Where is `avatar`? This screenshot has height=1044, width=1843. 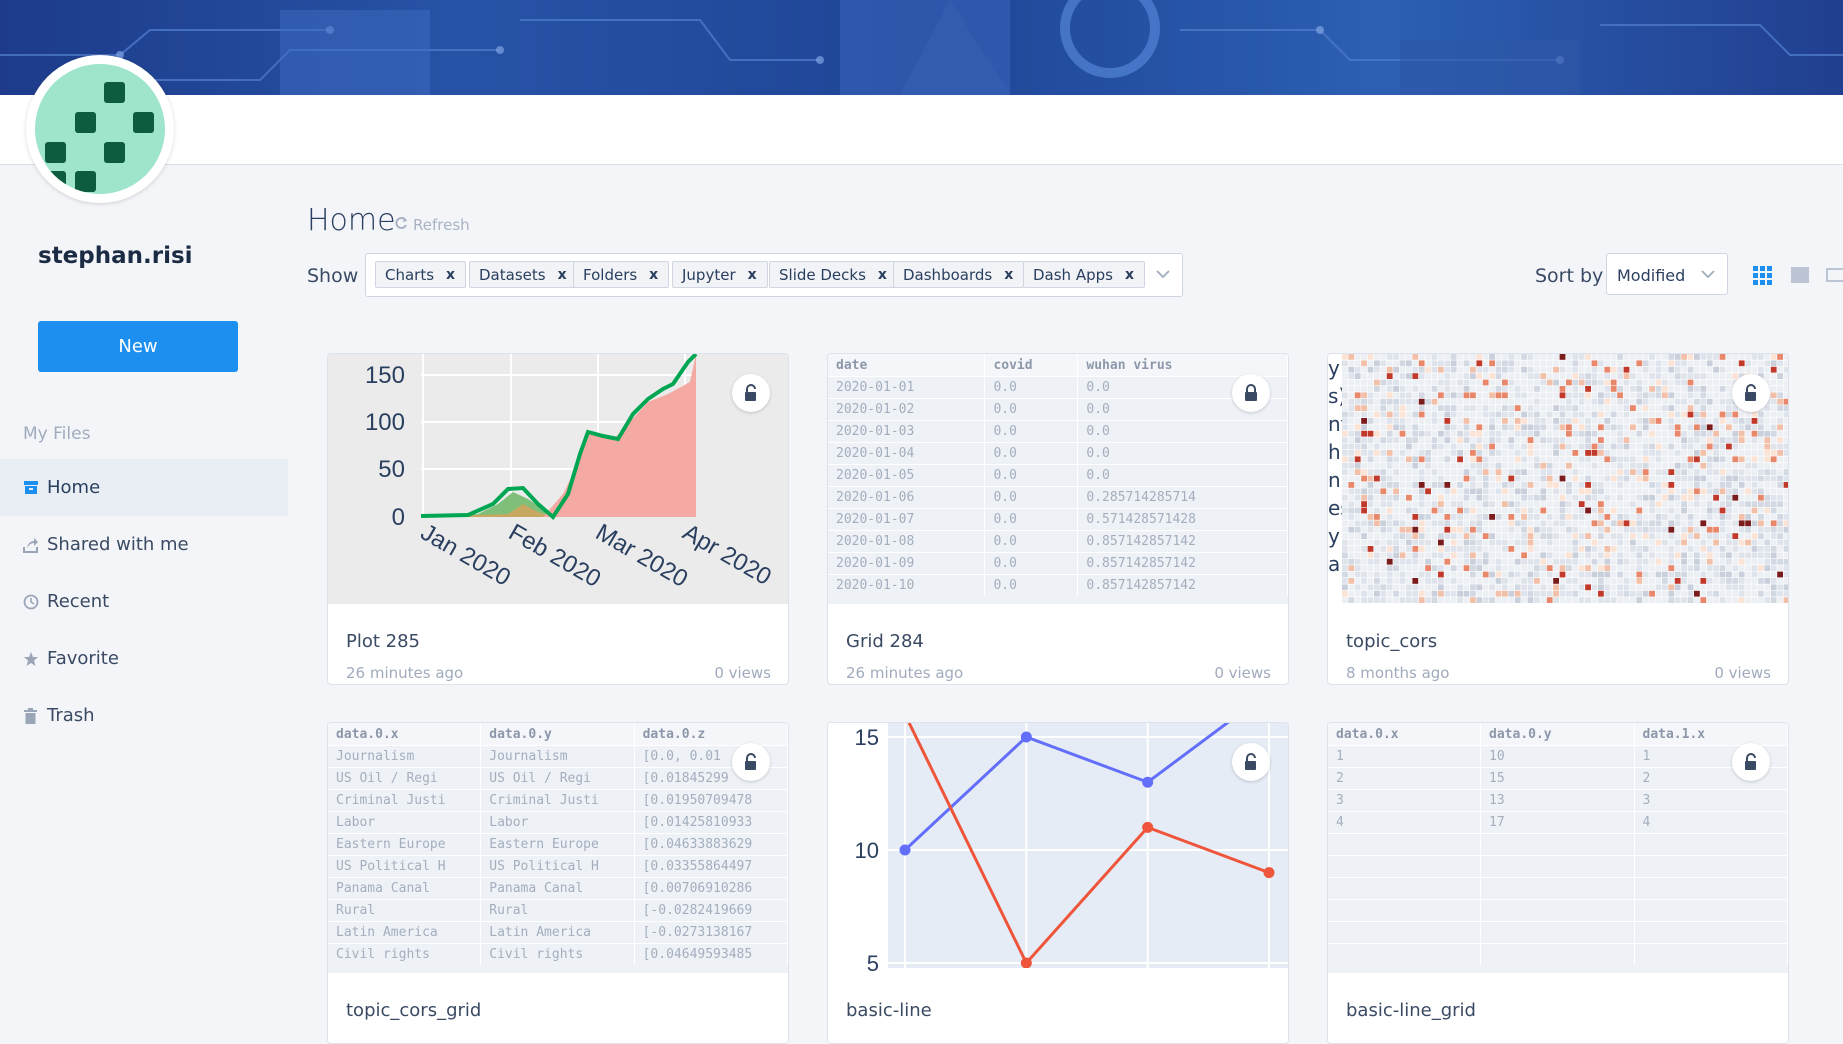
avatar is located at coordinates (100, 129).